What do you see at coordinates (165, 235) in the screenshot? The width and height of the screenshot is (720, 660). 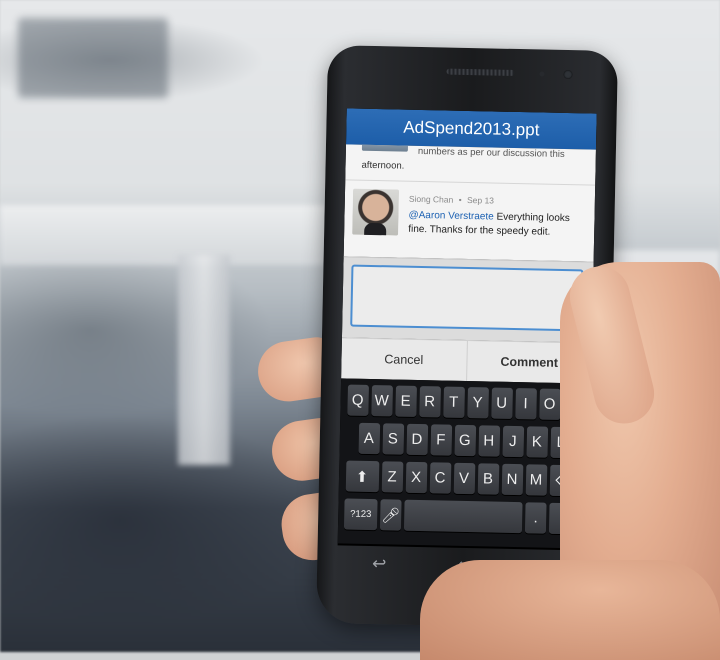 I see `background-table` at bounding box center [165, 235].